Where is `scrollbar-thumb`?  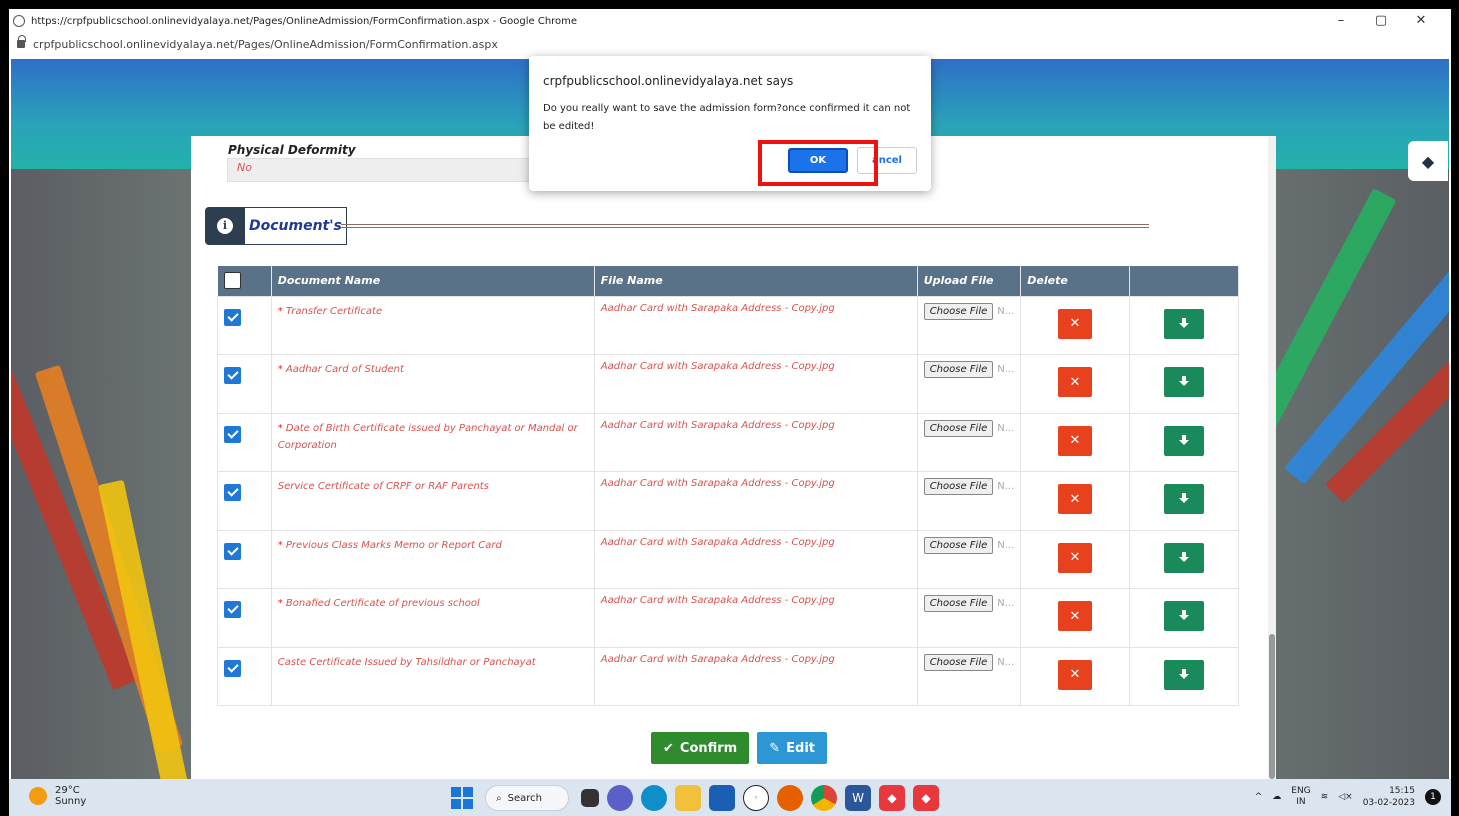
scrollbar-thumb is located at coordinates (1272, 706).